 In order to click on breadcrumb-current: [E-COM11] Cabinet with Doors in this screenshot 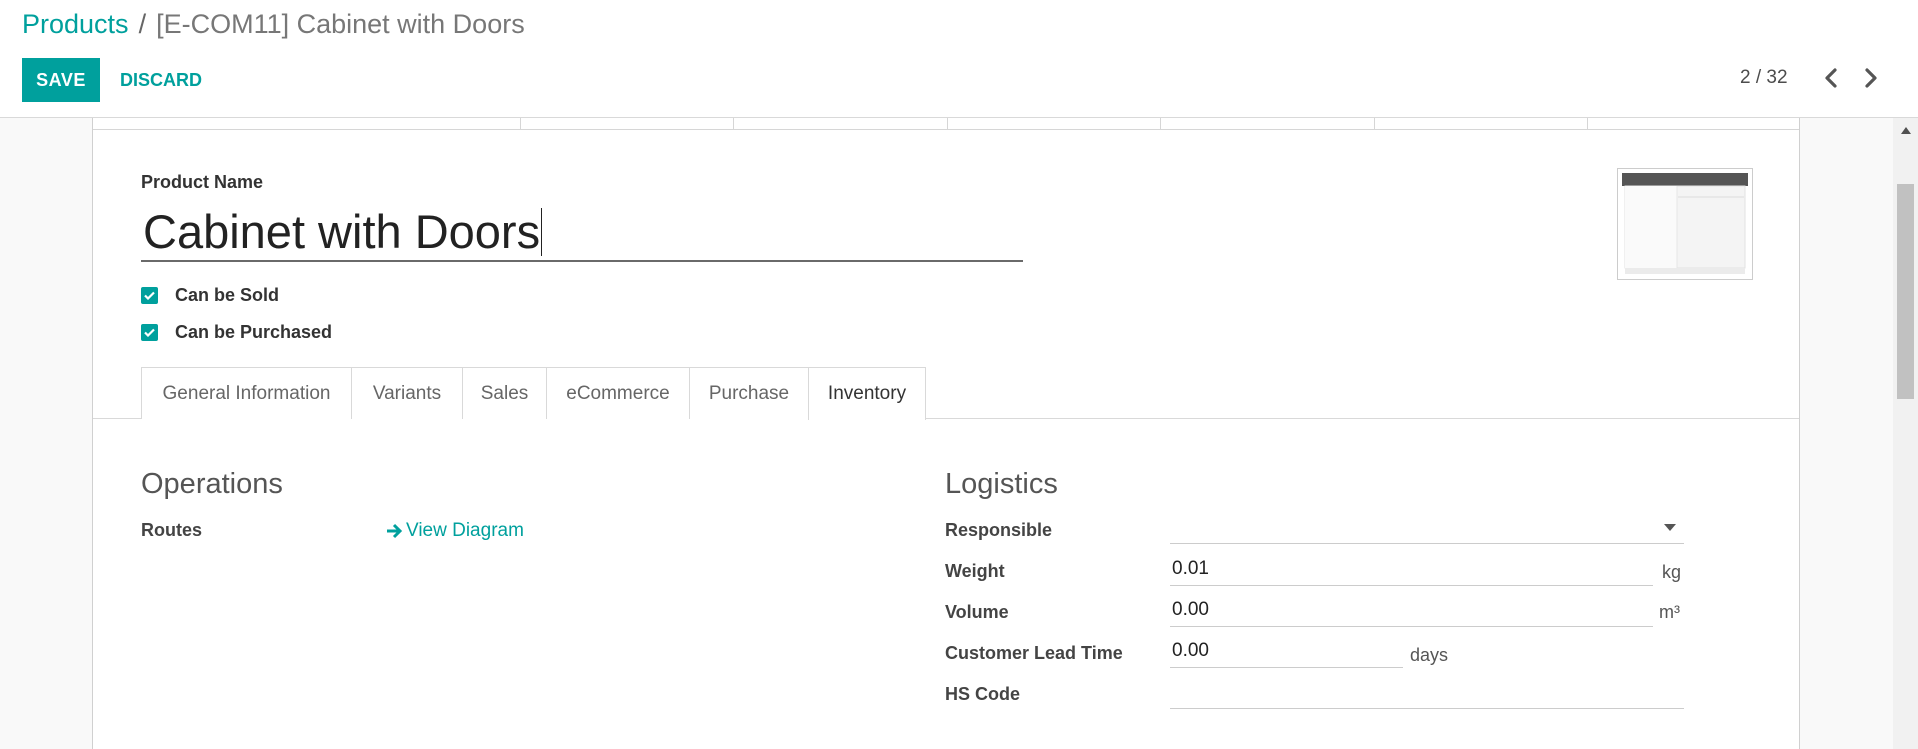, I will do `click(340, 24)`.